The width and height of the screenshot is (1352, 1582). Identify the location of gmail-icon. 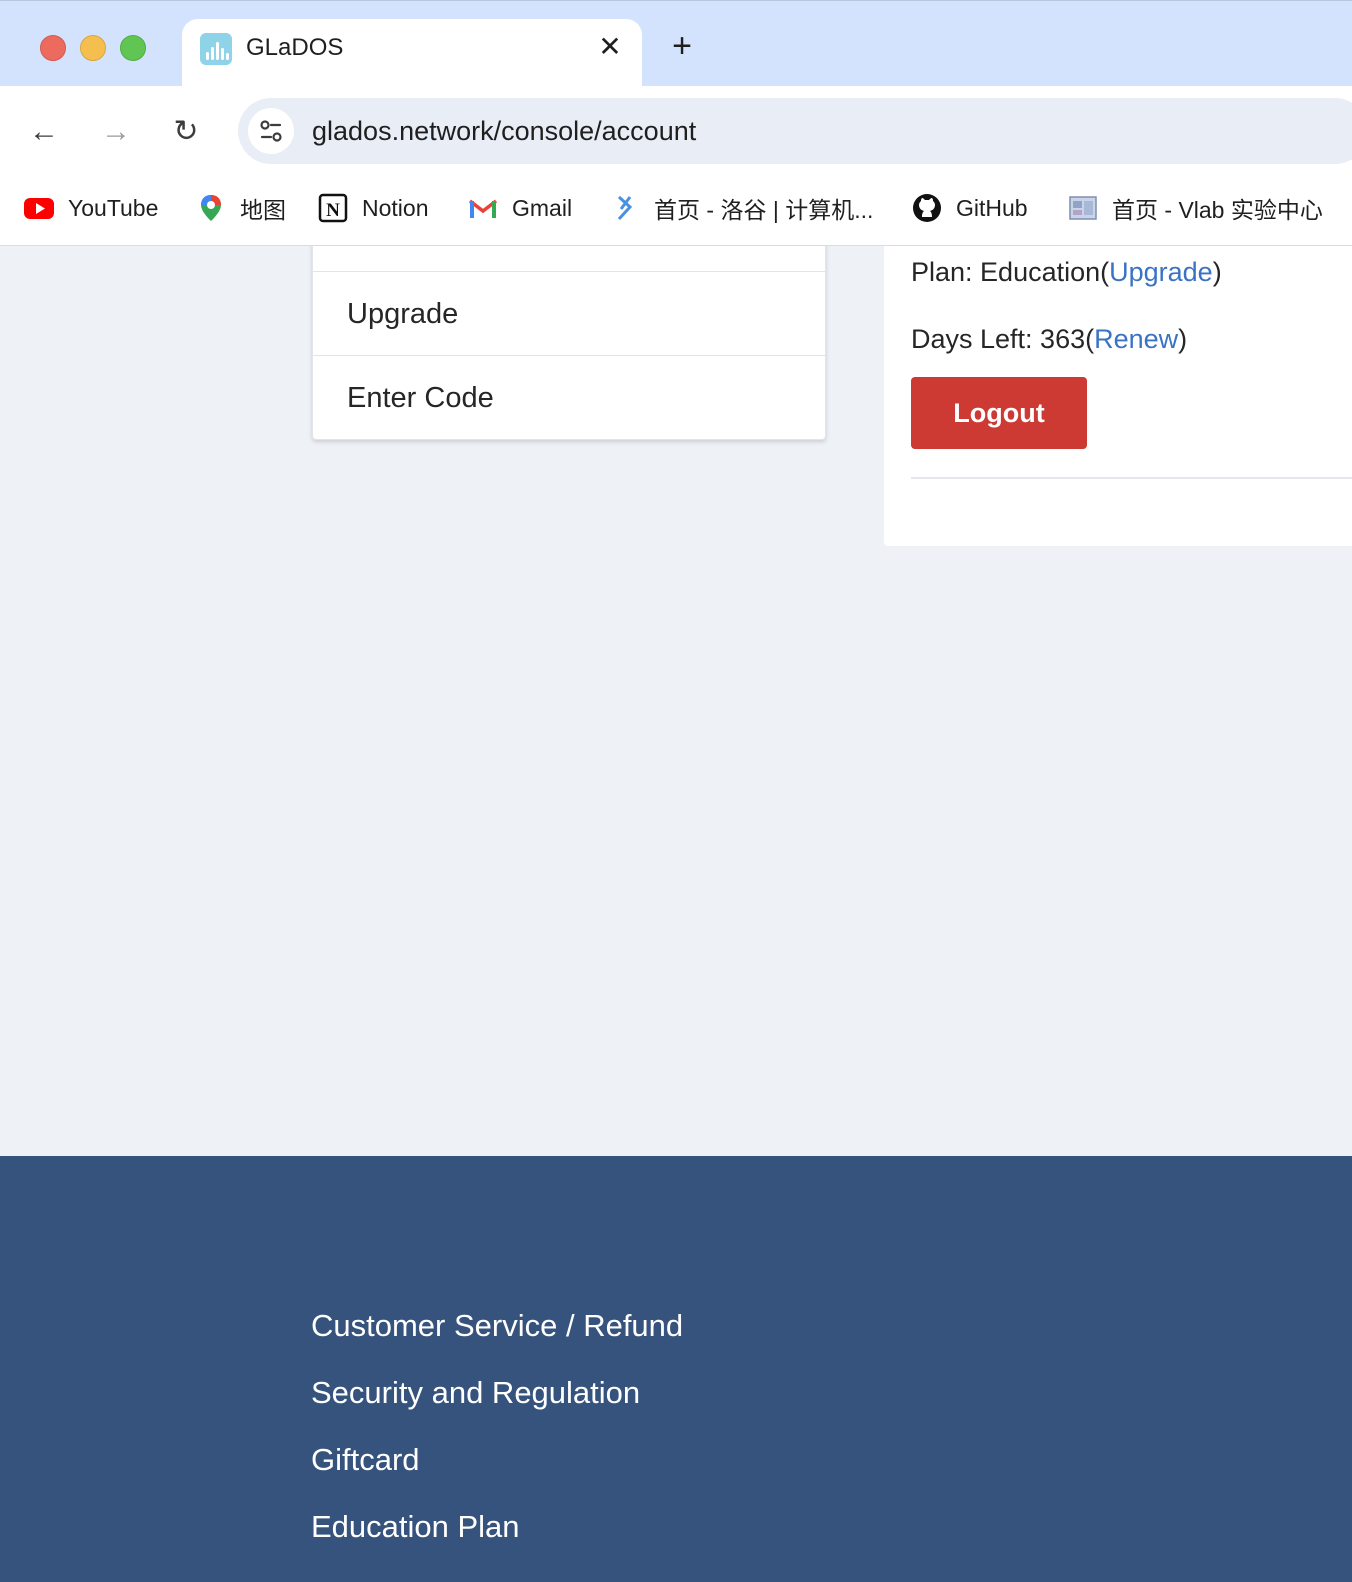
(483, 208).